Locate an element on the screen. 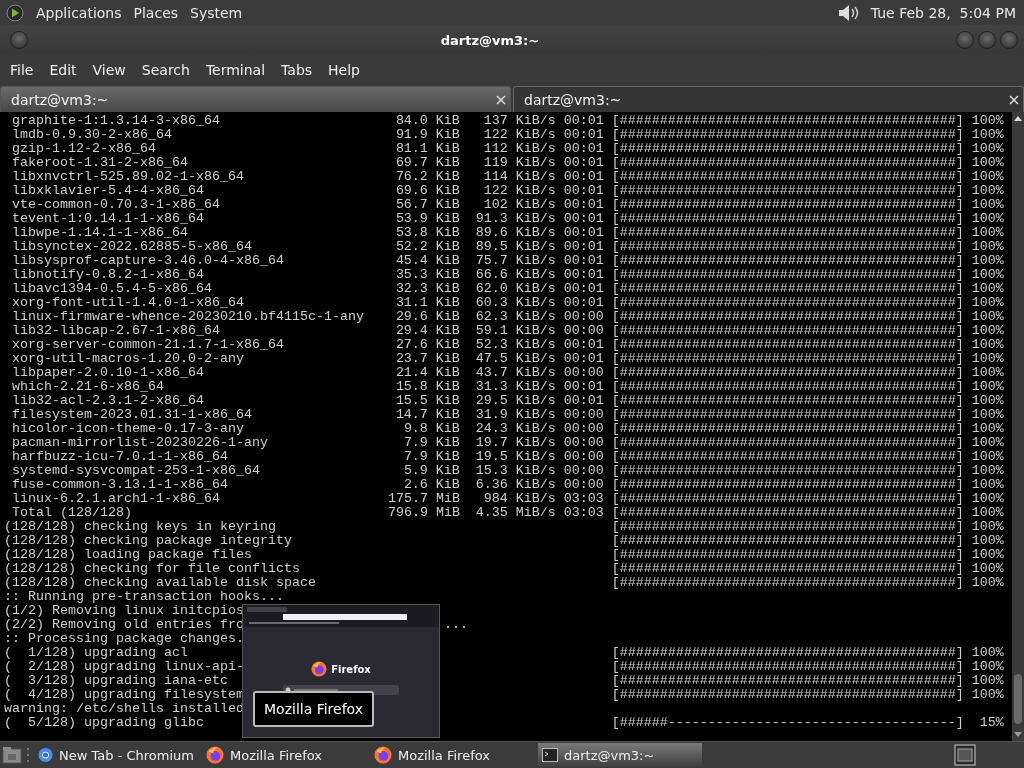  terminal-line: (128/128) checking for file conflicts is located at coordinates (152, 568).